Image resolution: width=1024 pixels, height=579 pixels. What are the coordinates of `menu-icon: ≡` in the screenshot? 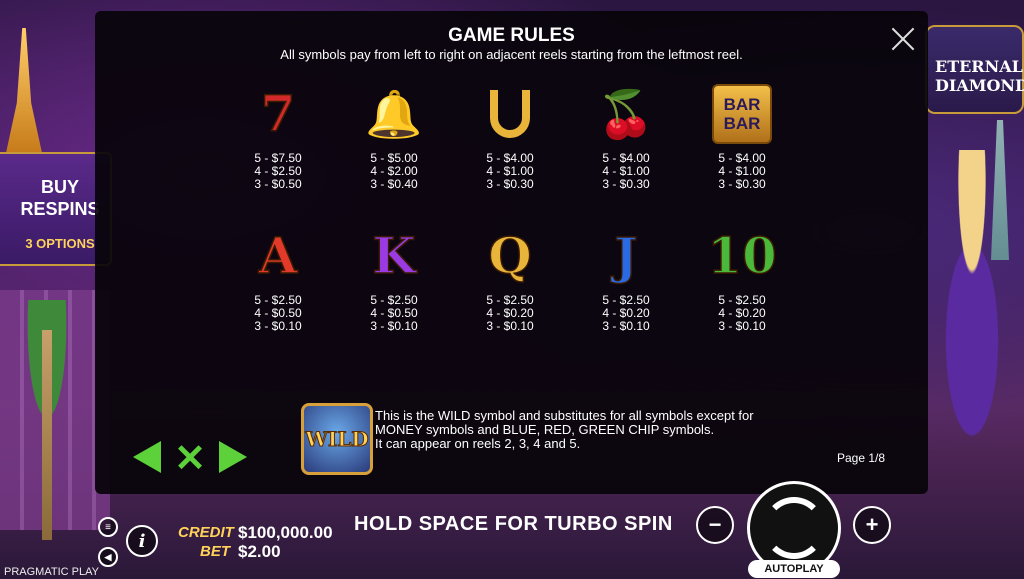 It's located at (108, 527).